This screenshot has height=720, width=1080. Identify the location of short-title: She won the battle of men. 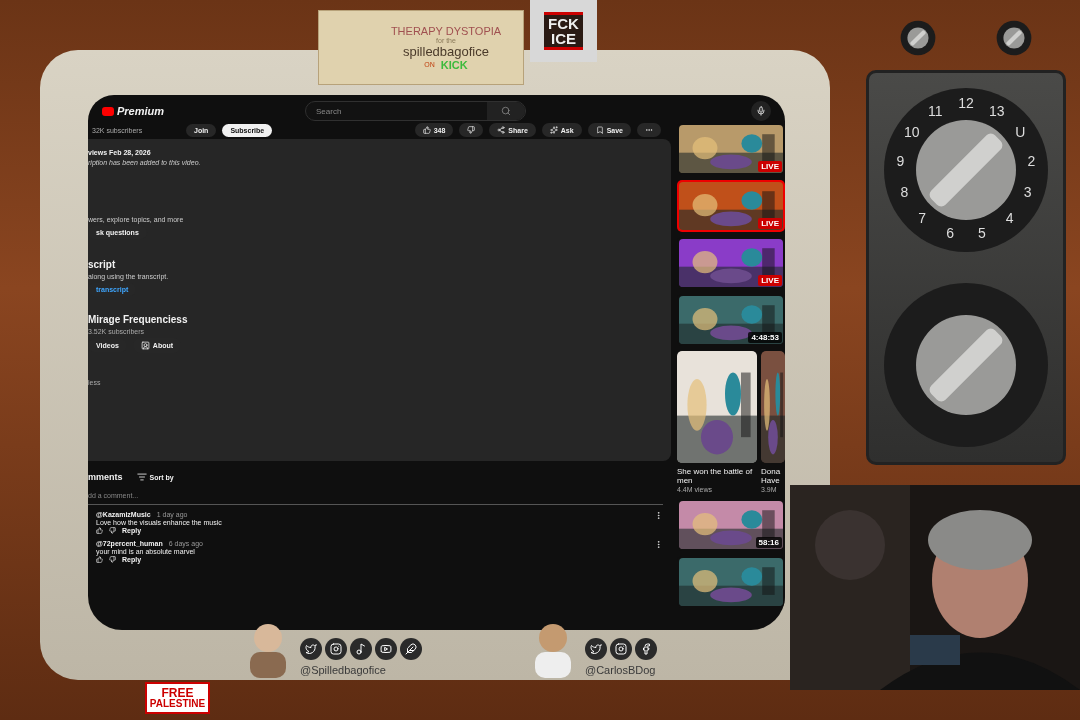
(717, 476).